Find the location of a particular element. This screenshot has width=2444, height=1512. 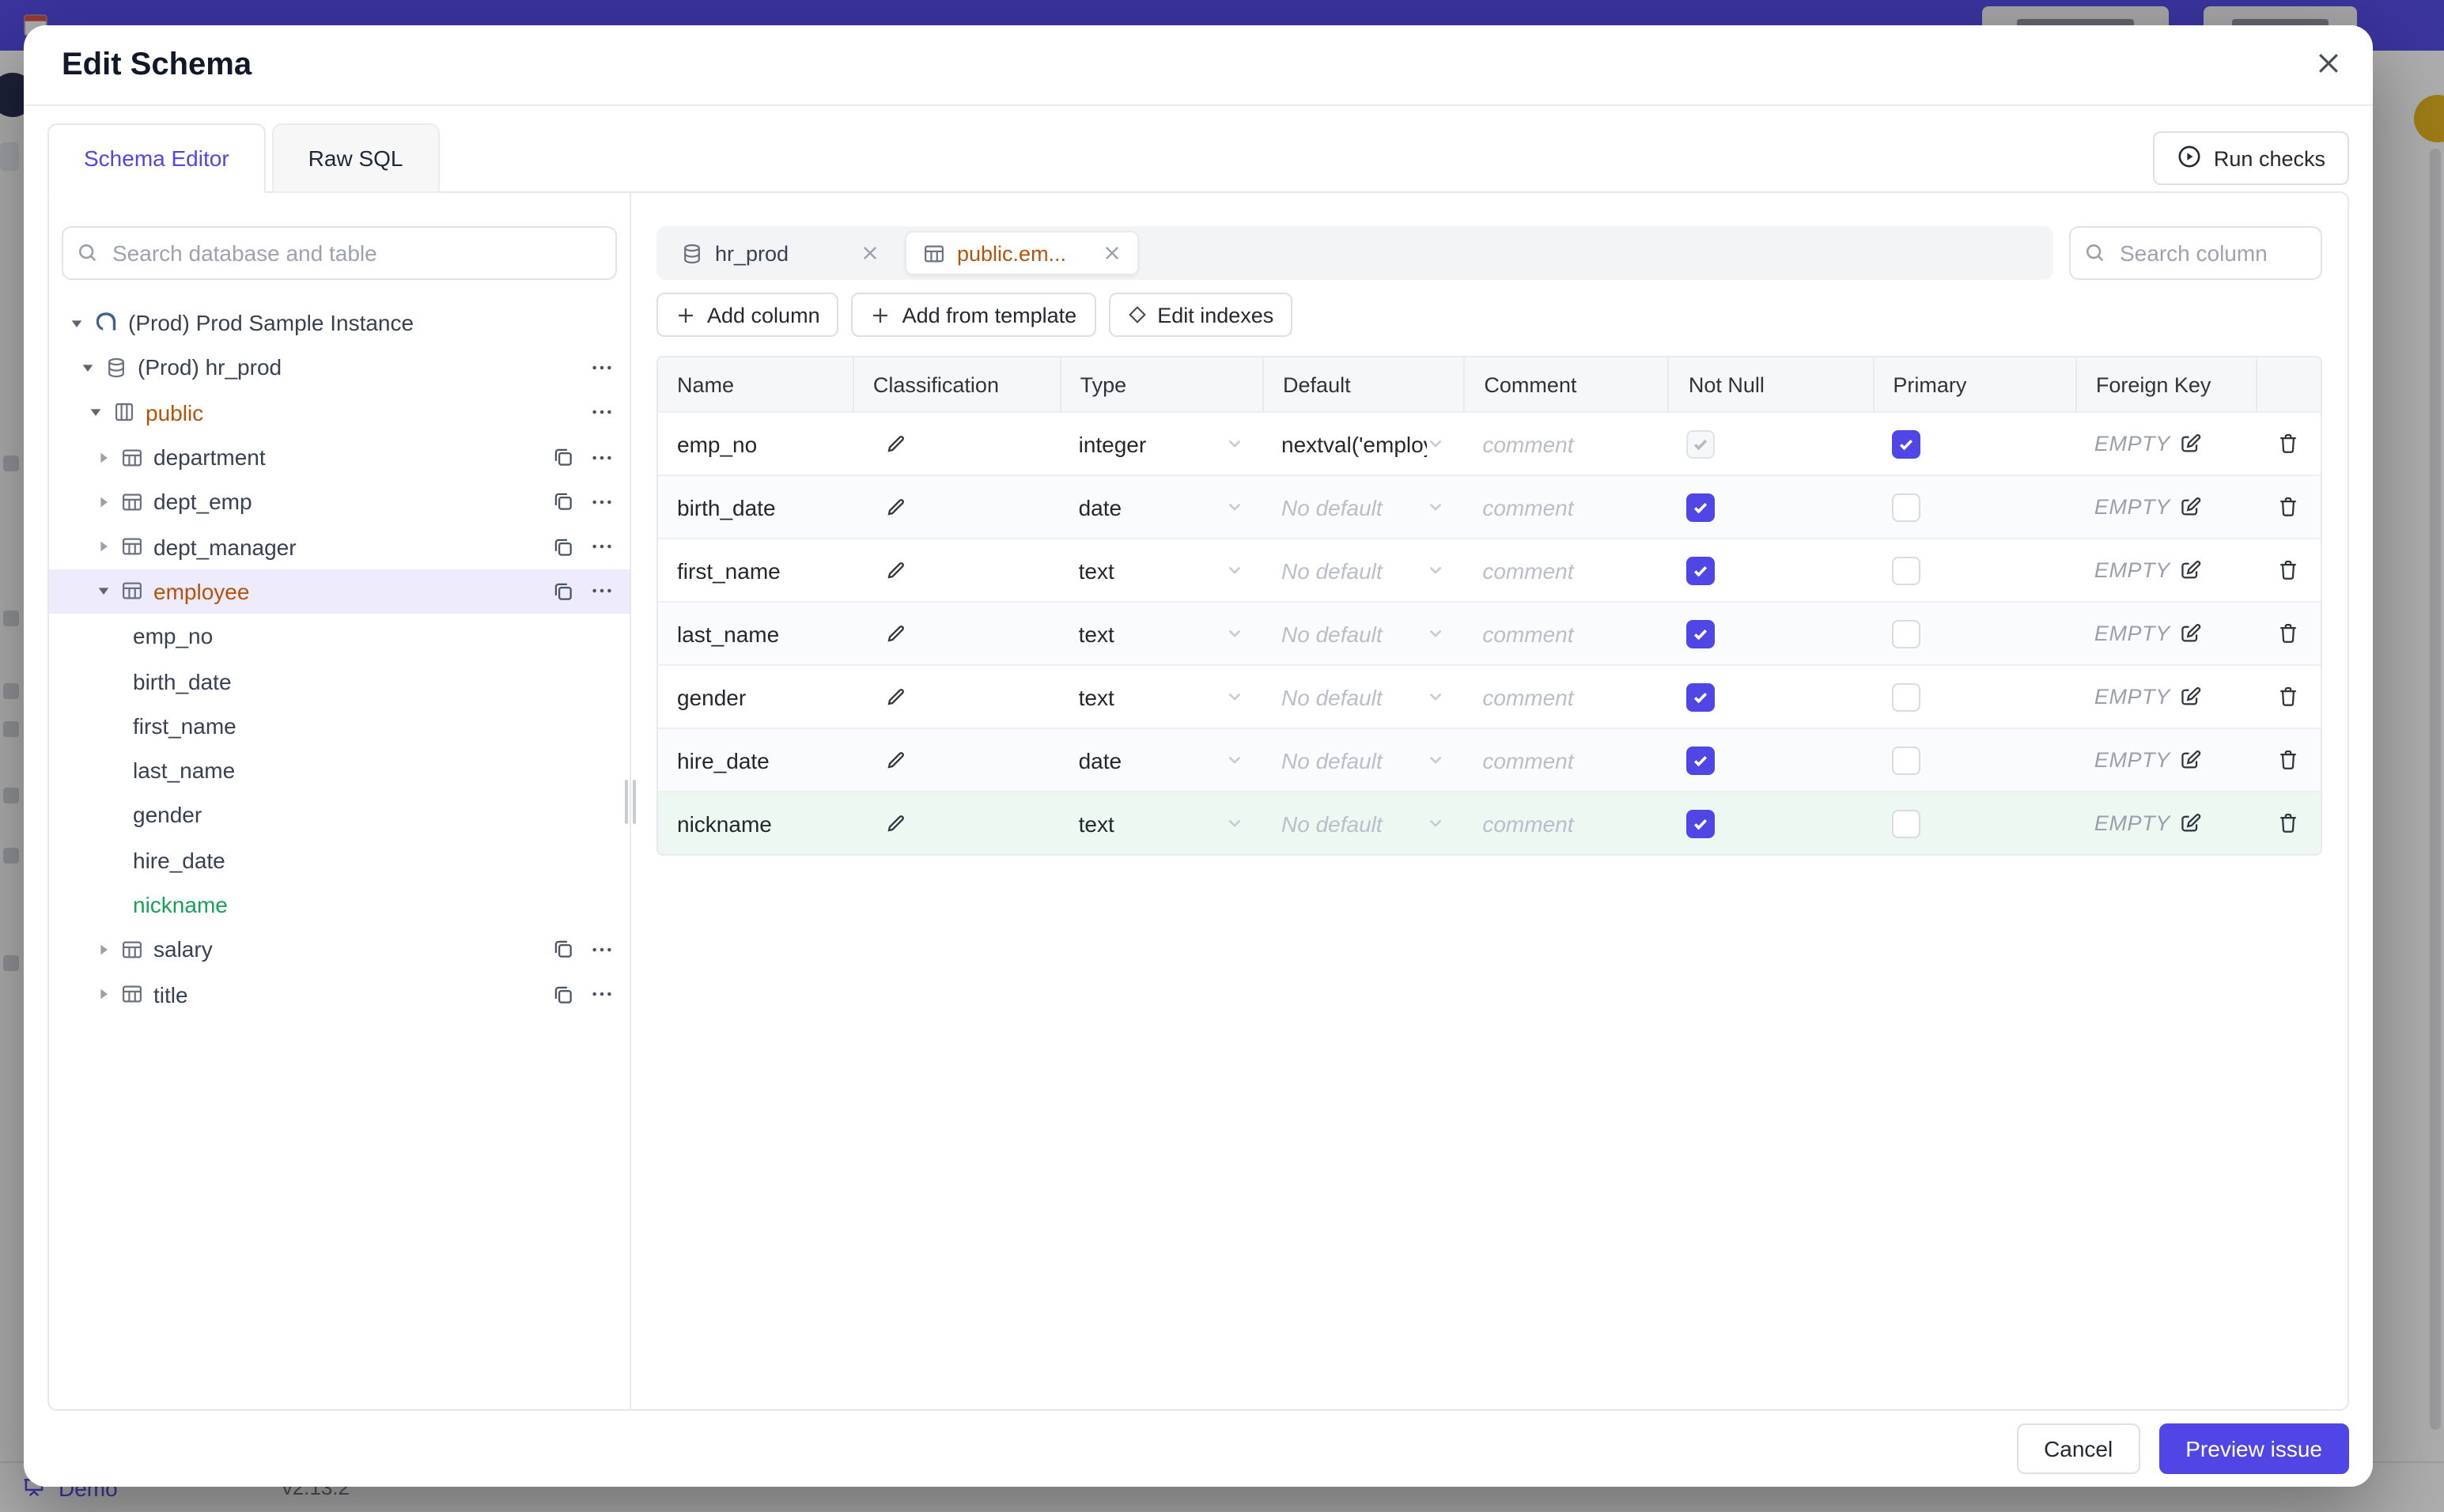

cancel-button: Cancel is located at coordinates (2078, 1448).